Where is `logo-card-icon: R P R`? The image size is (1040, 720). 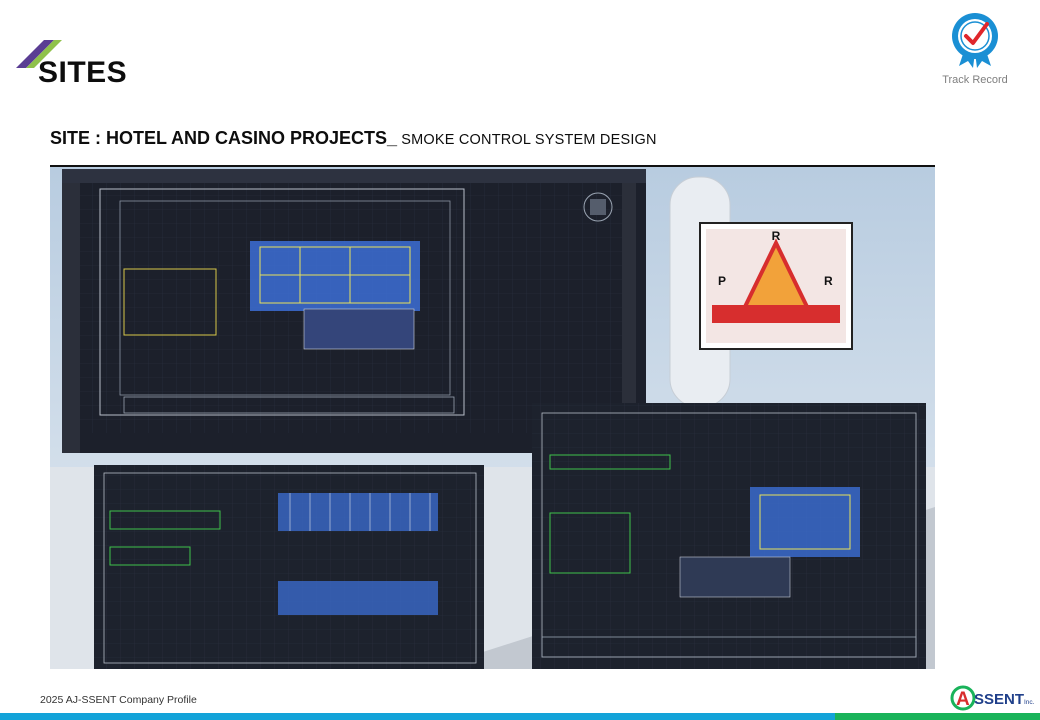 logo-card-icon: R P R is located at coordinates (776, 286).